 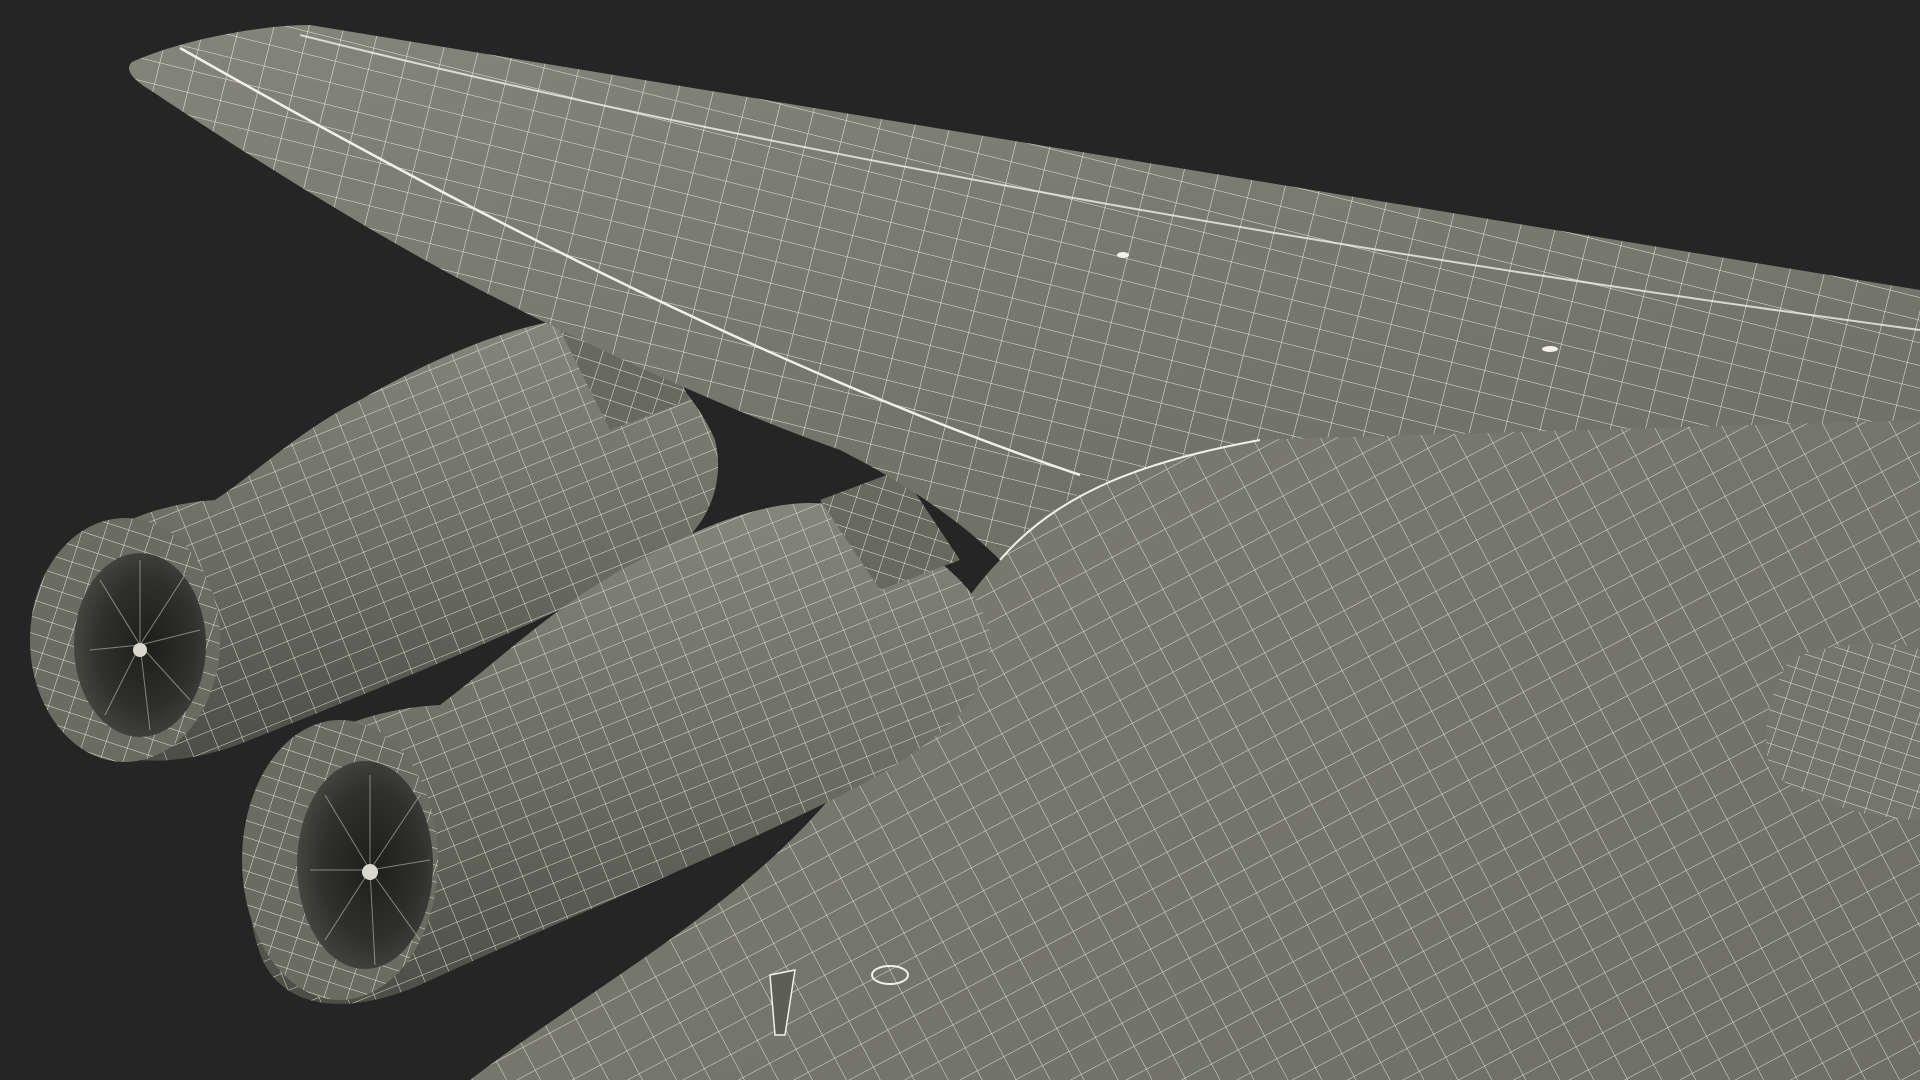 What do you see at coordinates (340, 860) in the screenshot?
I see `inboard-engine-intake` at bounding box center [340, 860].